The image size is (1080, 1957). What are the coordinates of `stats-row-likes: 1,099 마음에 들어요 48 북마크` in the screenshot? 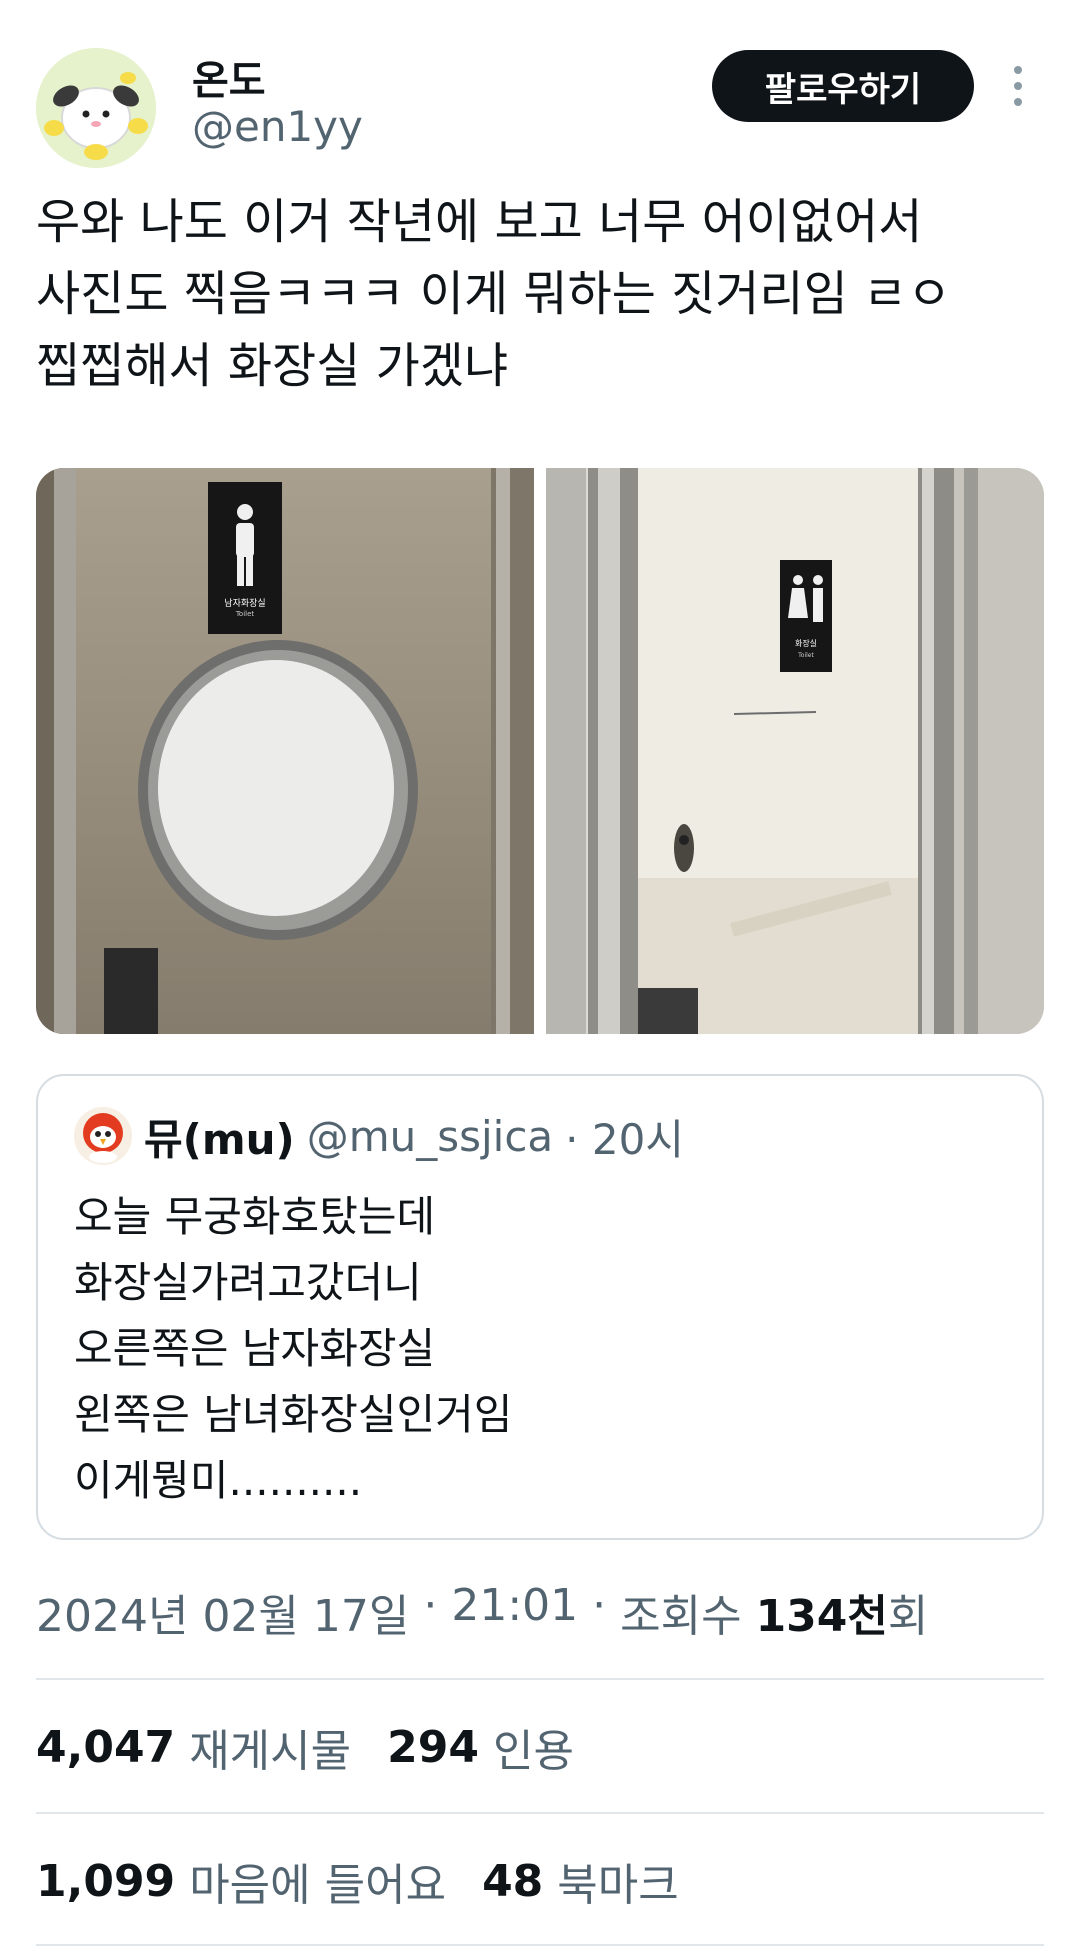 It's located at (375, 1881).